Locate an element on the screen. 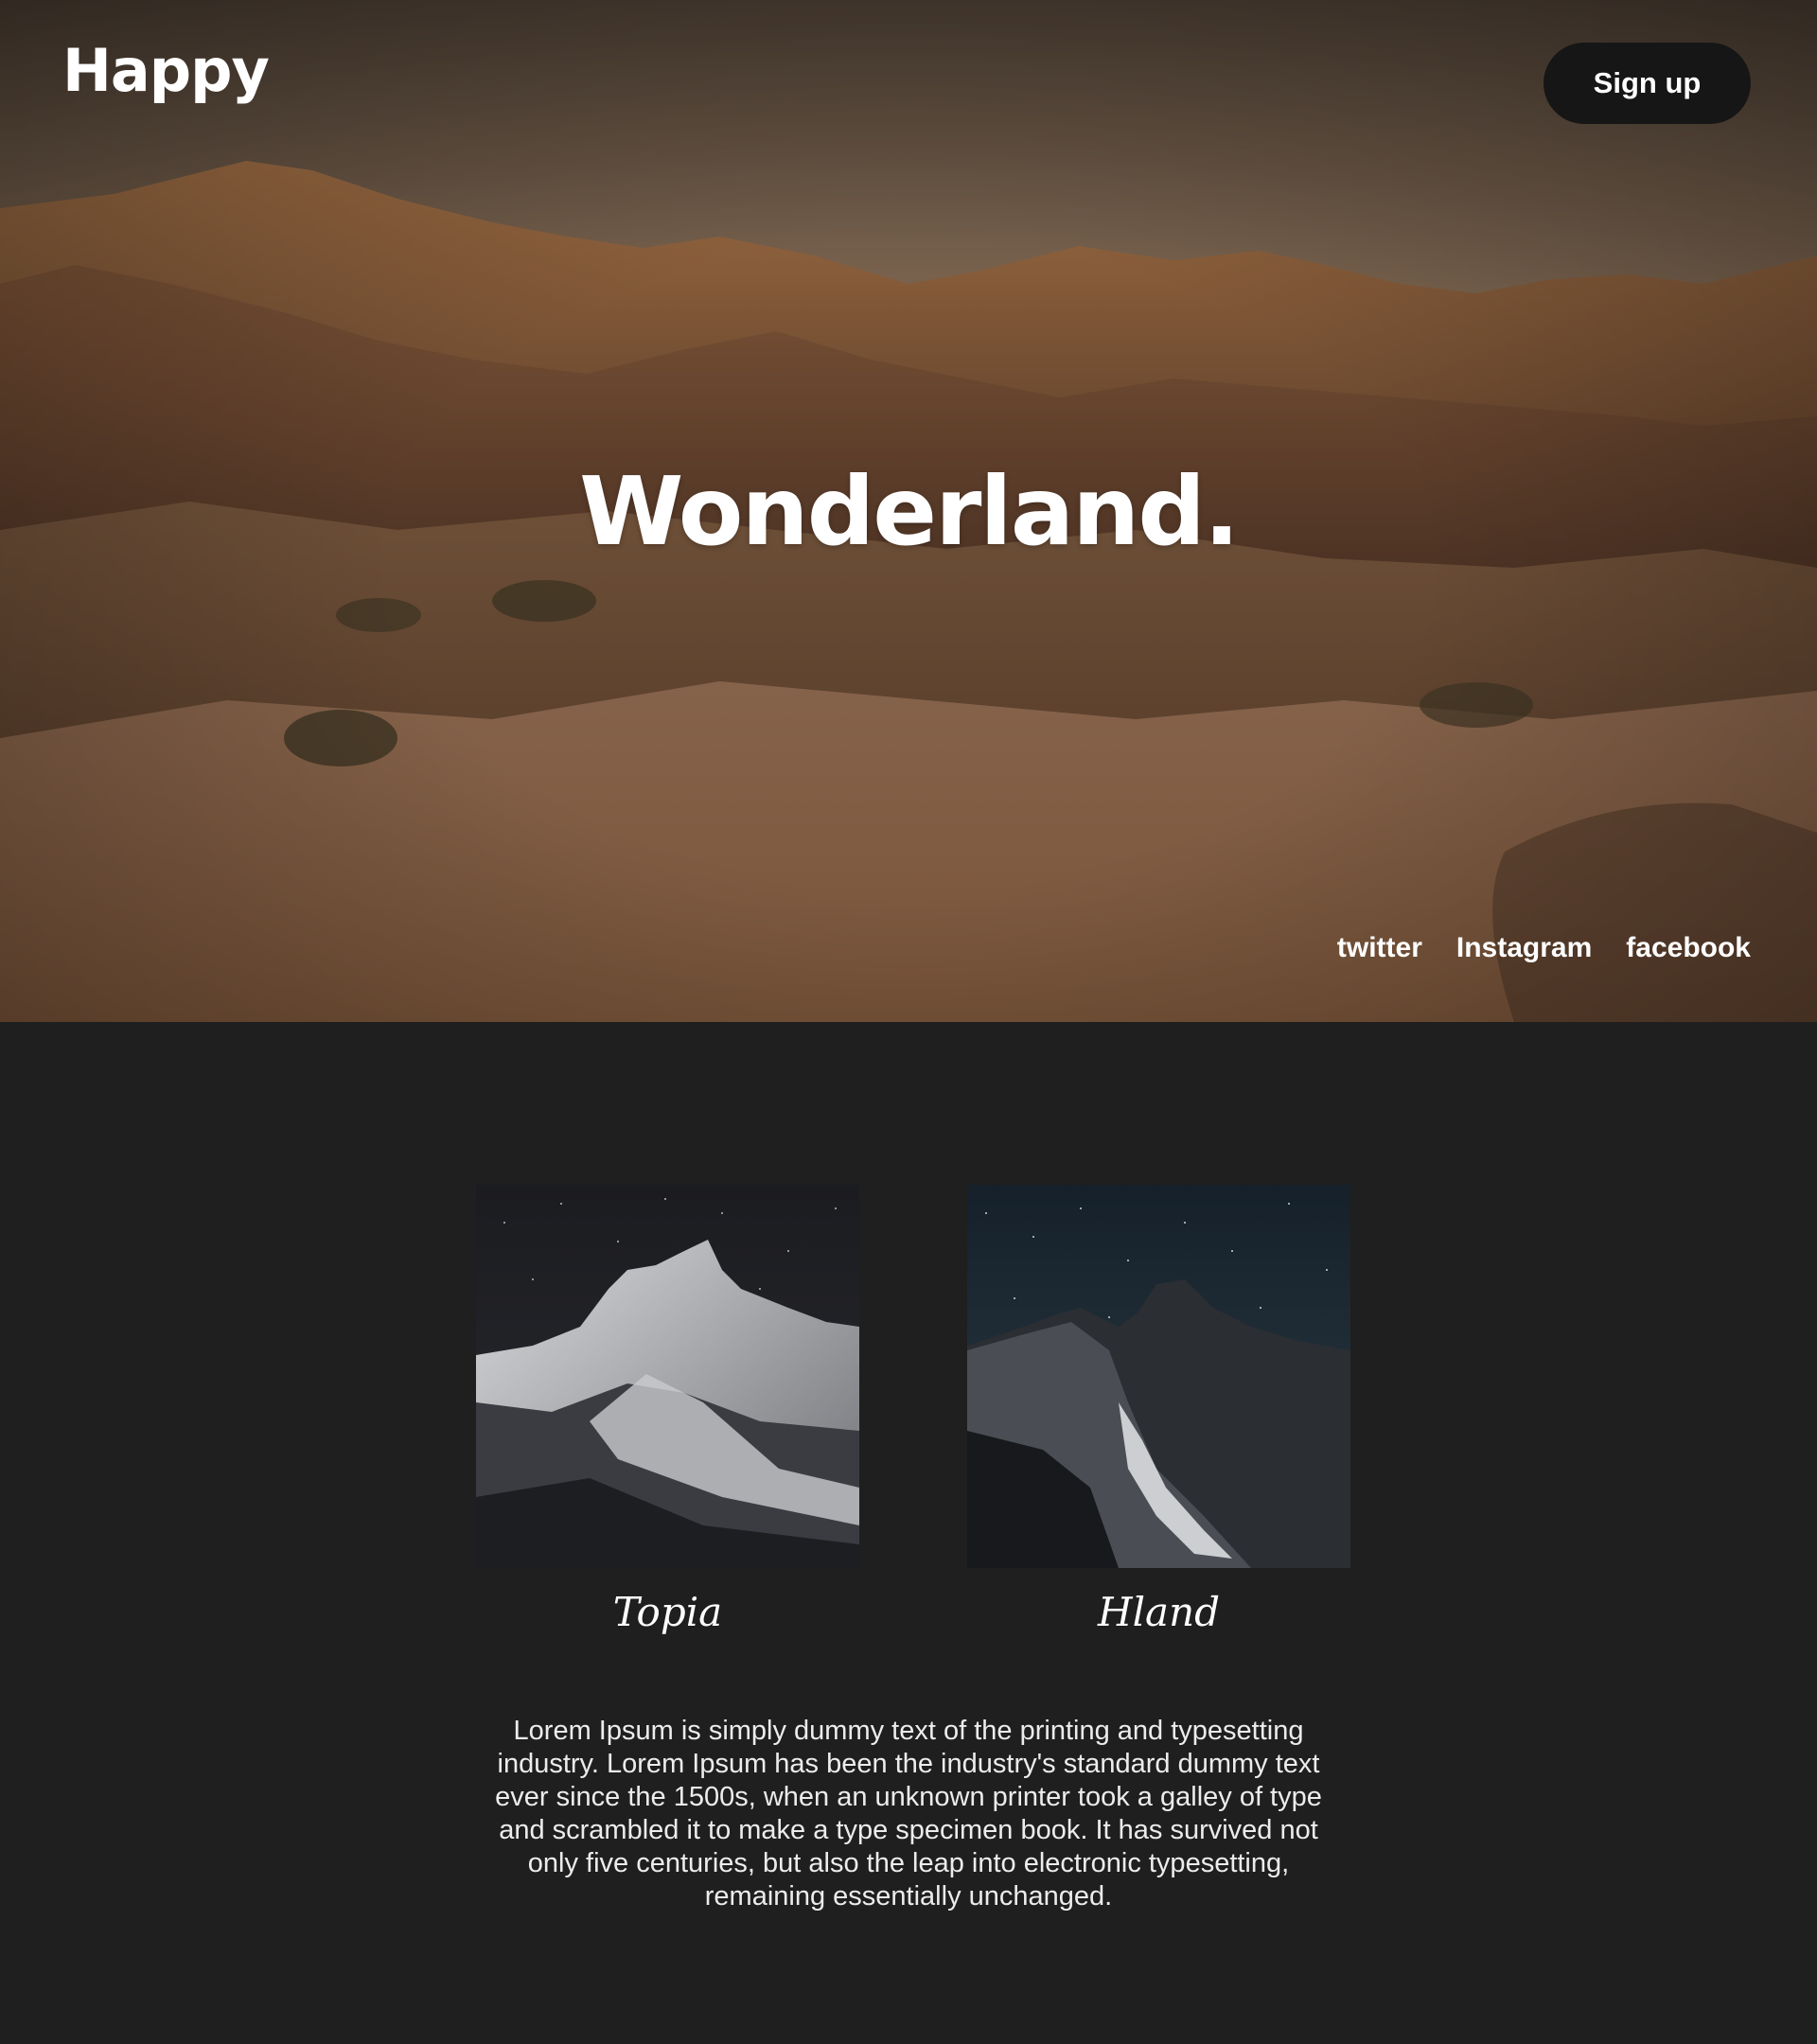  topia-mountain-image is located at coordinates (668, 1376).